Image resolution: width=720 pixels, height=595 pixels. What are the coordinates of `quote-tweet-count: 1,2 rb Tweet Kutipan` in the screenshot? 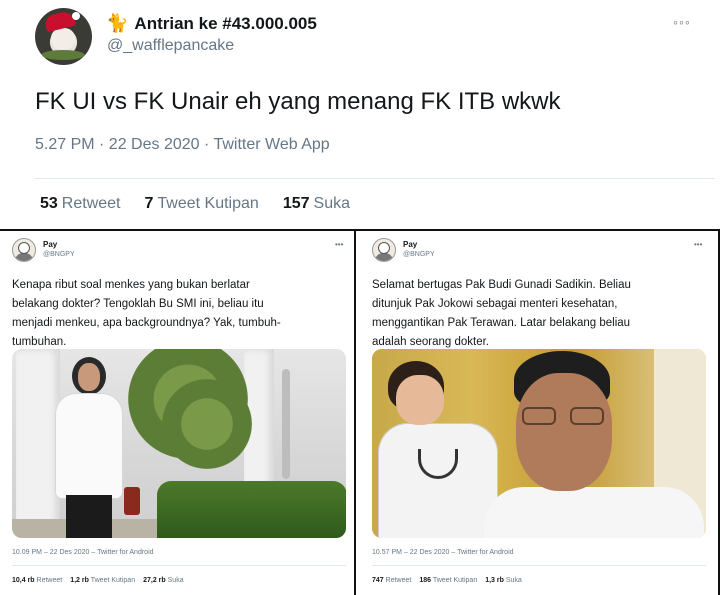 It's located at (102, 580).